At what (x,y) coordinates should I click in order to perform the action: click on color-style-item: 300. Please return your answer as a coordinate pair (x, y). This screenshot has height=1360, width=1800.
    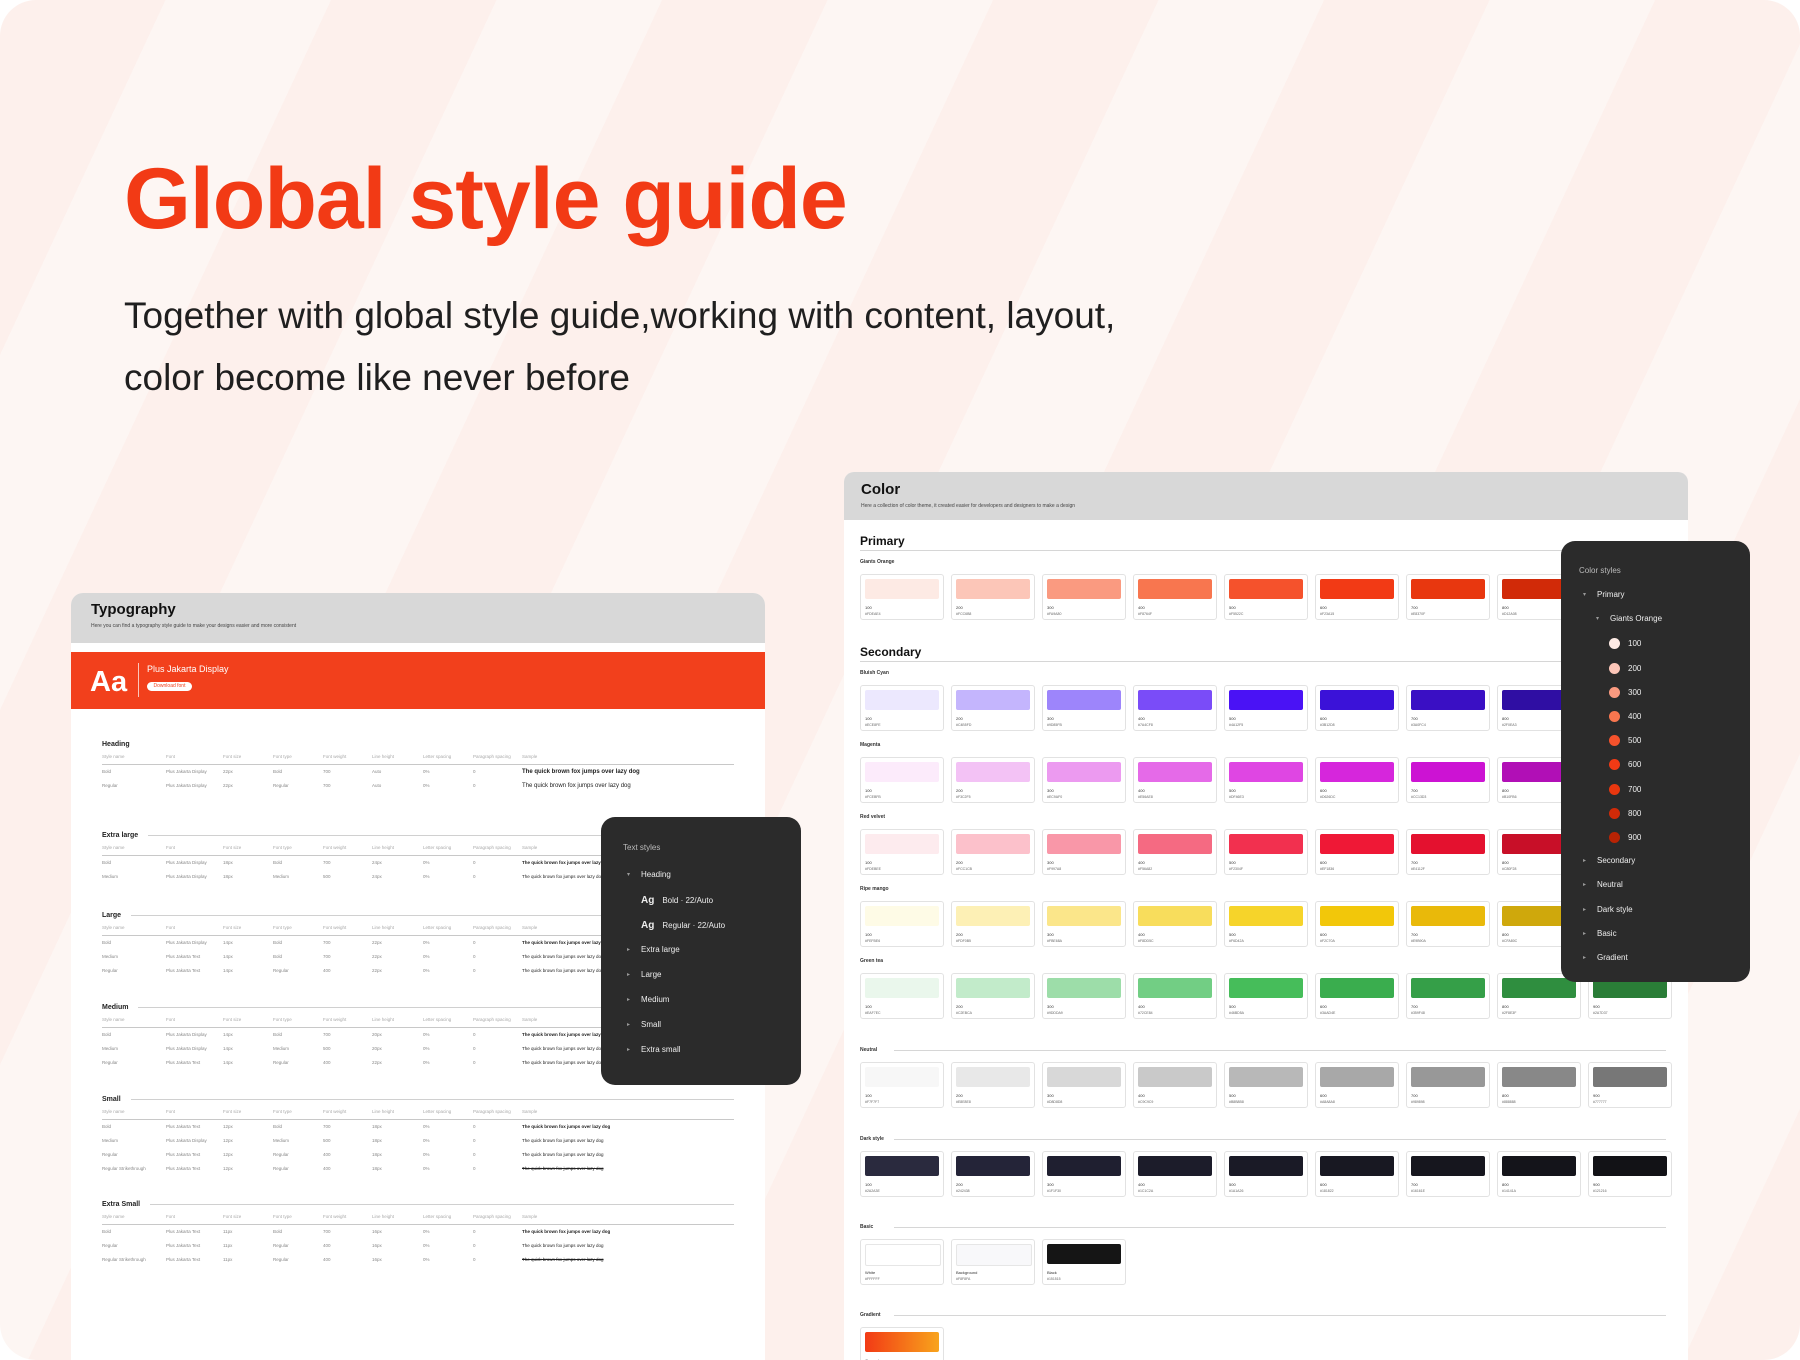
    Looking at the image, I should click on (1625, 692).